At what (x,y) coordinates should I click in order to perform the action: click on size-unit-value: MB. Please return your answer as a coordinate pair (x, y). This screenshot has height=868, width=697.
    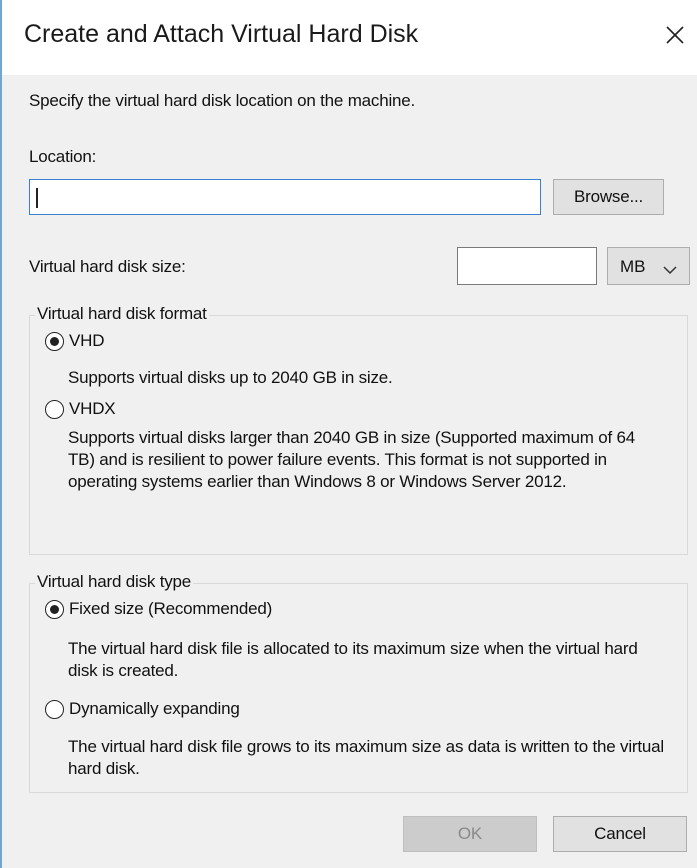
    Looking at the image, I should click on (633, 266).